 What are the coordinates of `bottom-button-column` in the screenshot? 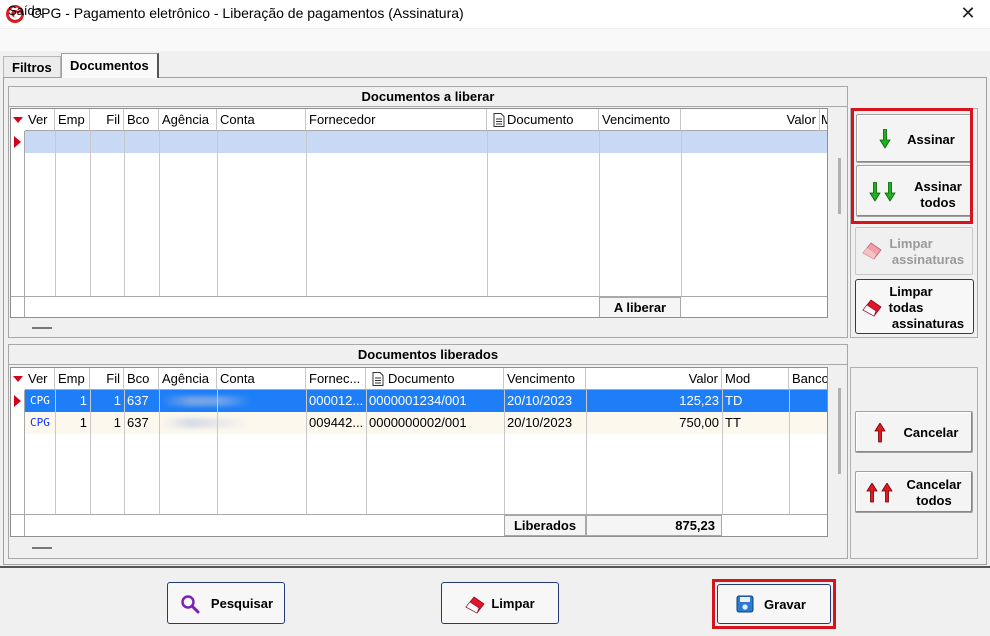 It's located at (914, 463).